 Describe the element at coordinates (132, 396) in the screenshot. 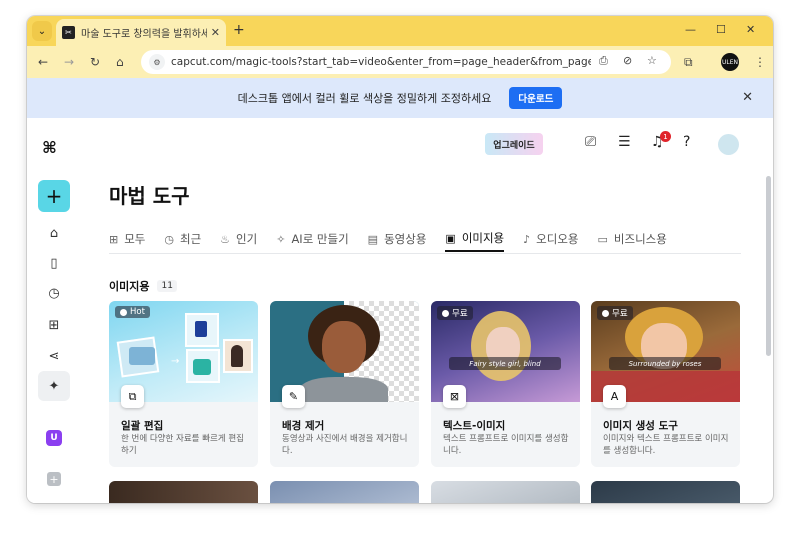

I see `batch-edit-icon: ⧉` at that location.